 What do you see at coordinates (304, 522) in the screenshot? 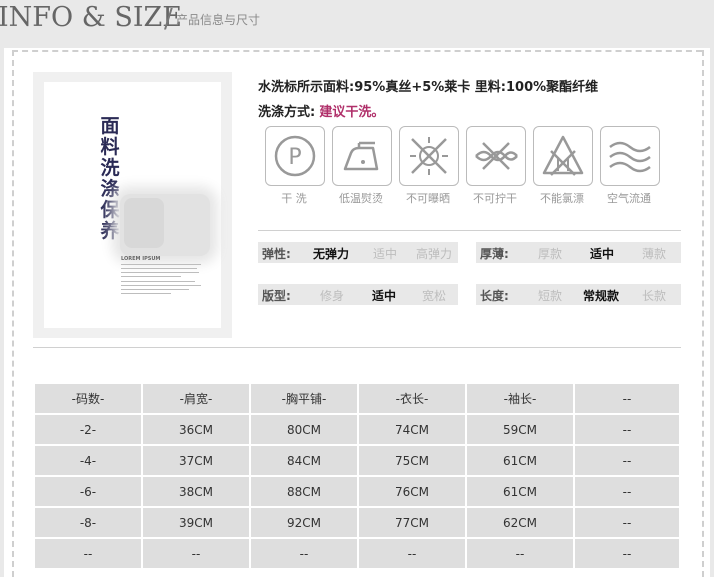
I see `size-cell: 92CM` at bounding box center [304, 522].